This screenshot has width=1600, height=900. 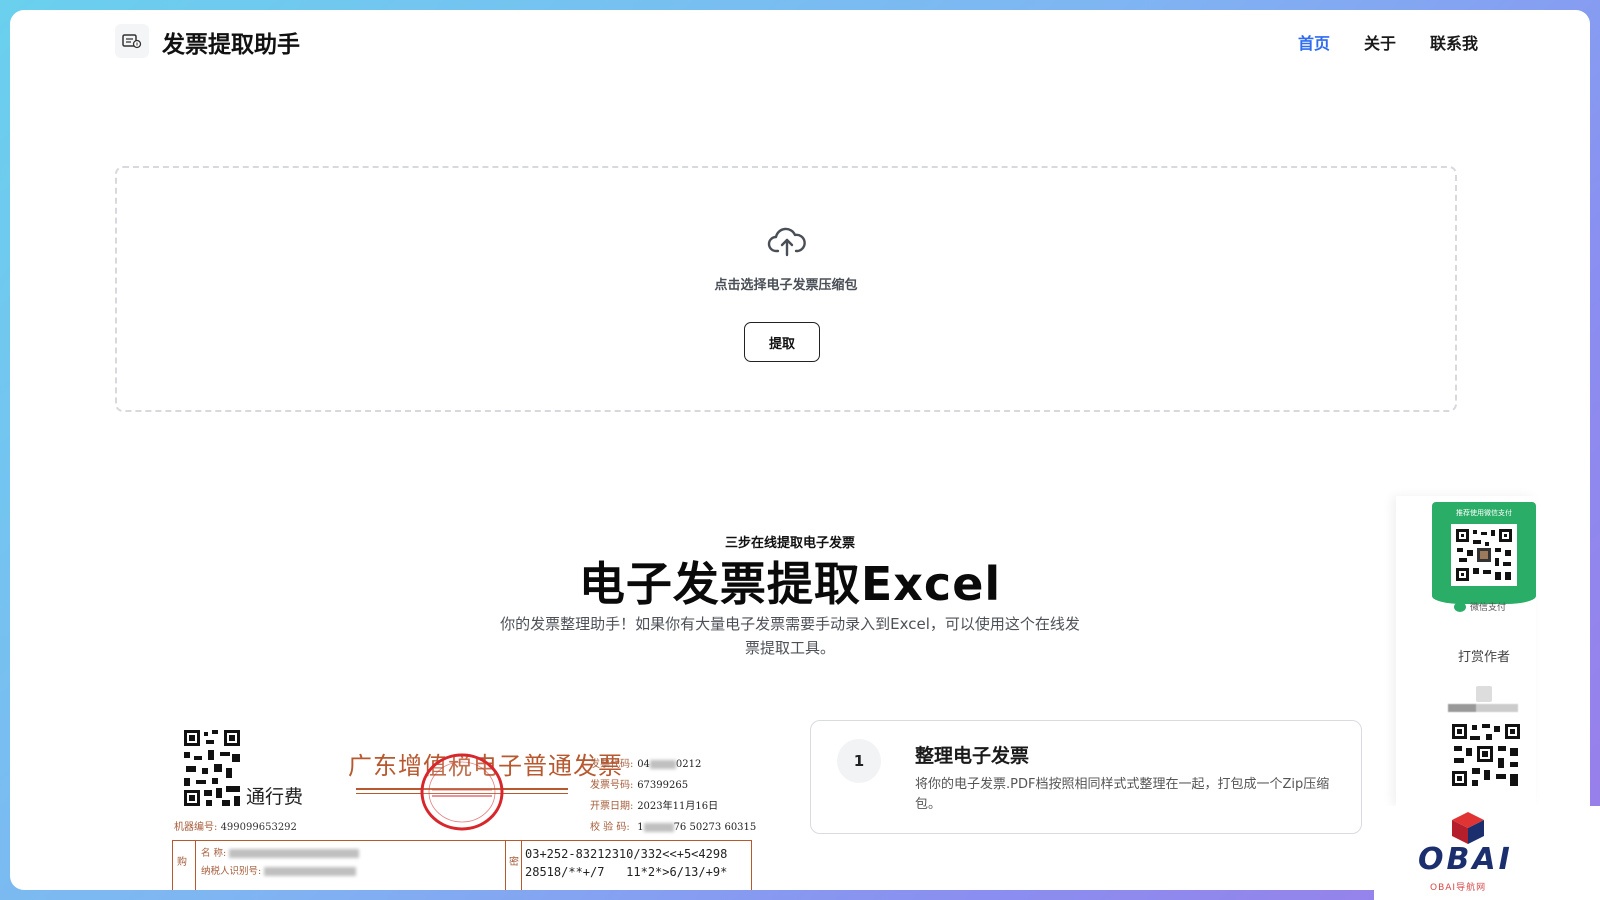 I want to click on invoice-field-date: 开票日期: 2023年11月16日, so click(x=673, y=806).